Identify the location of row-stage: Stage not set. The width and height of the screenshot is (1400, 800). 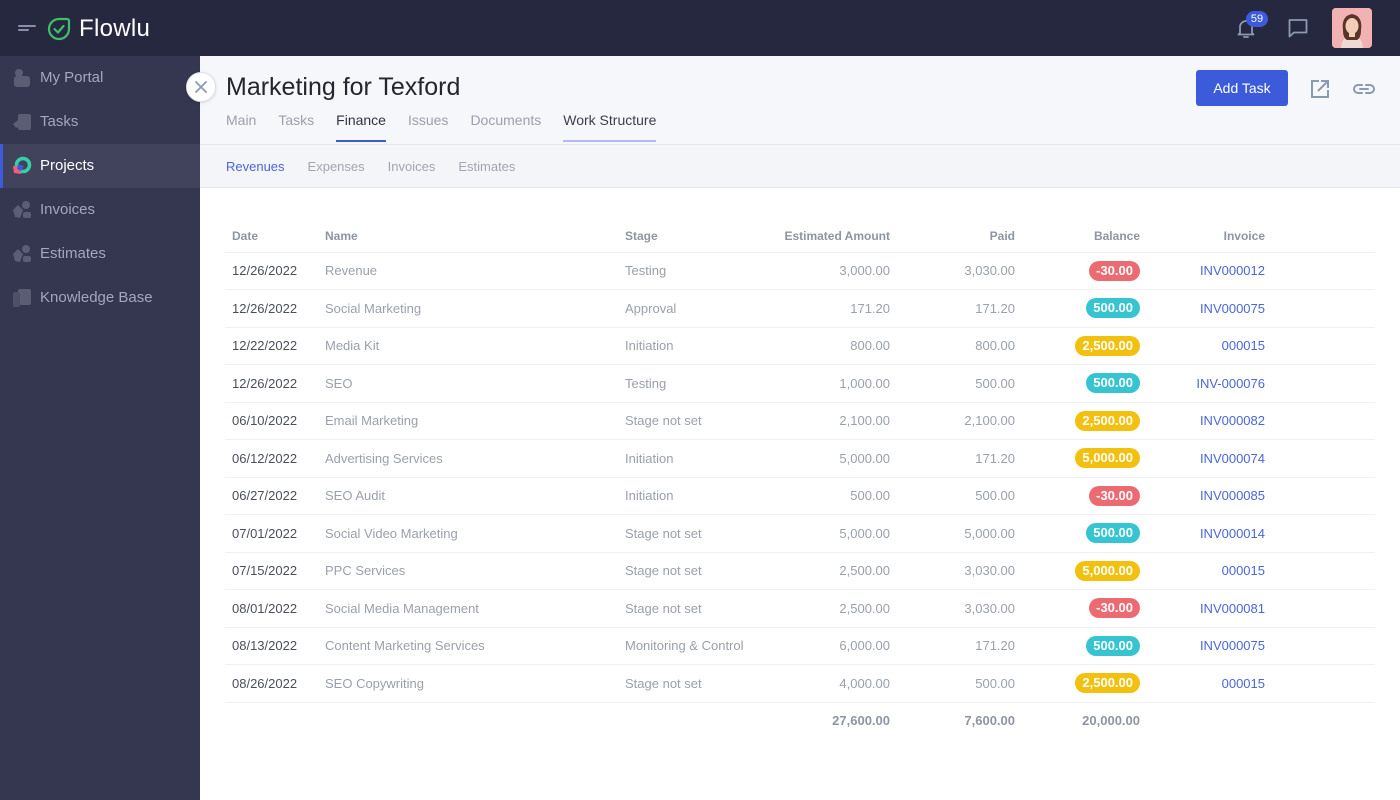
(700, 683).